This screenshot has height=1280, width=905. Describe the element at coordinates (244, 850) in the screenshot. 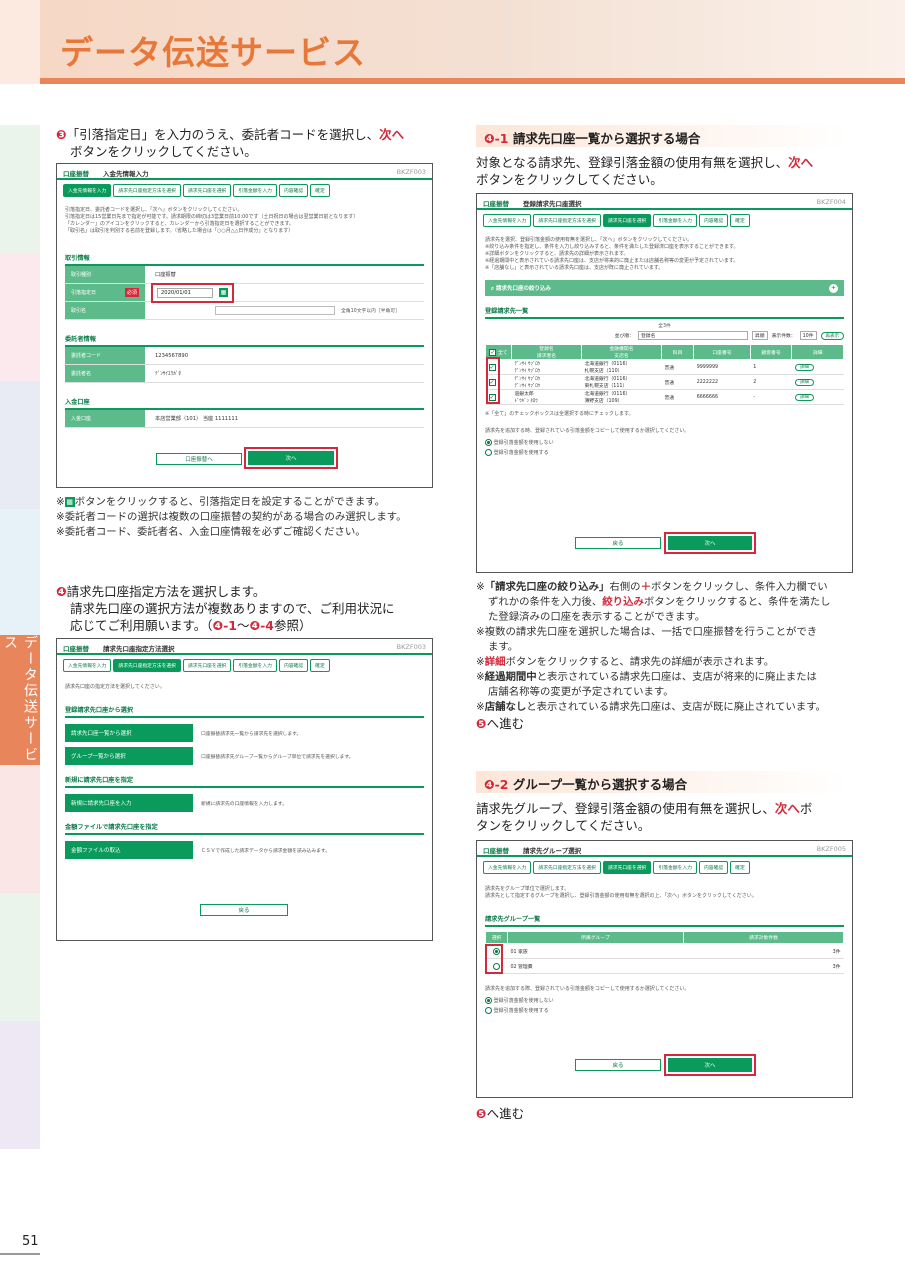

I see `option-row: 金額ファイルの取込 ＣＳＶで作成した請求データから請求金額を読み込みます。` at that location.